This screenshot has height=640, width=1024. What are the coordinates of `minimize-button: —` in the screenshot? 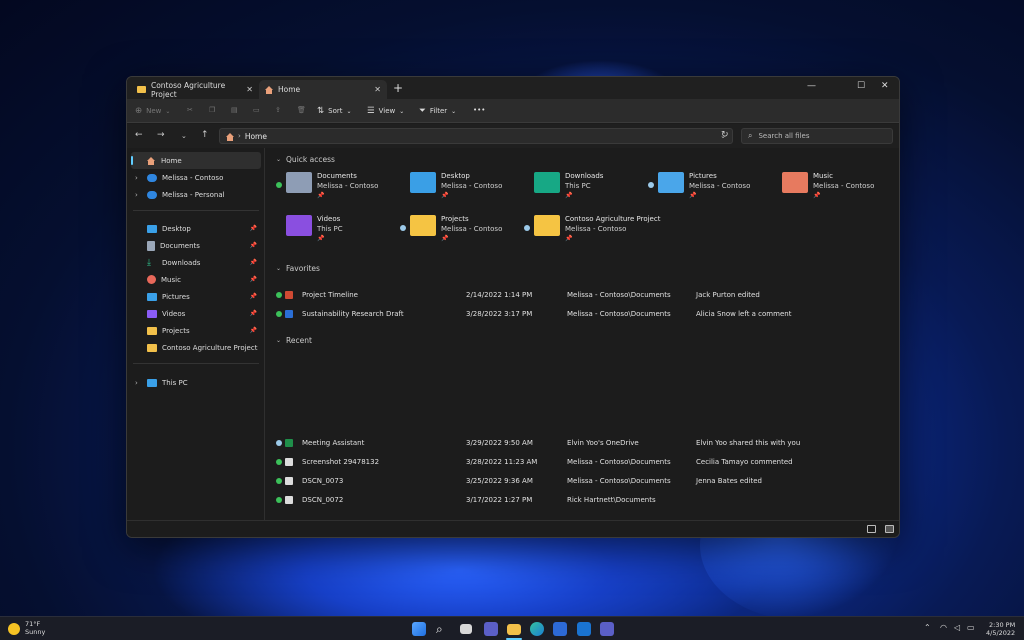 It's located at (811, 86).